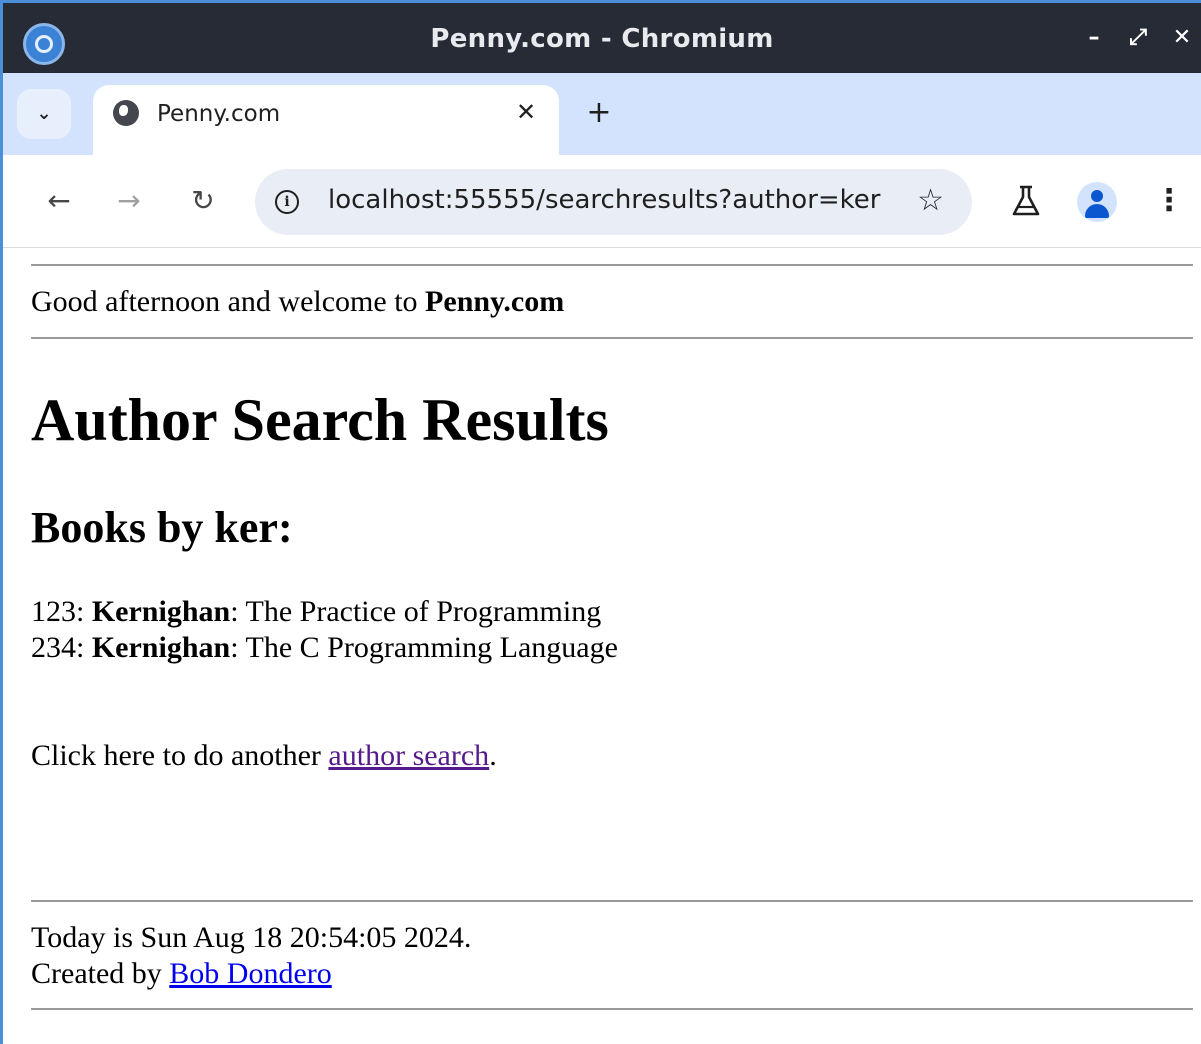 This screenshot has height=1044, width=1201. What do you see at coordinates (287, 202) in the screenshot?
I see `site-info-icon: i` at bounding box center [287, 202].